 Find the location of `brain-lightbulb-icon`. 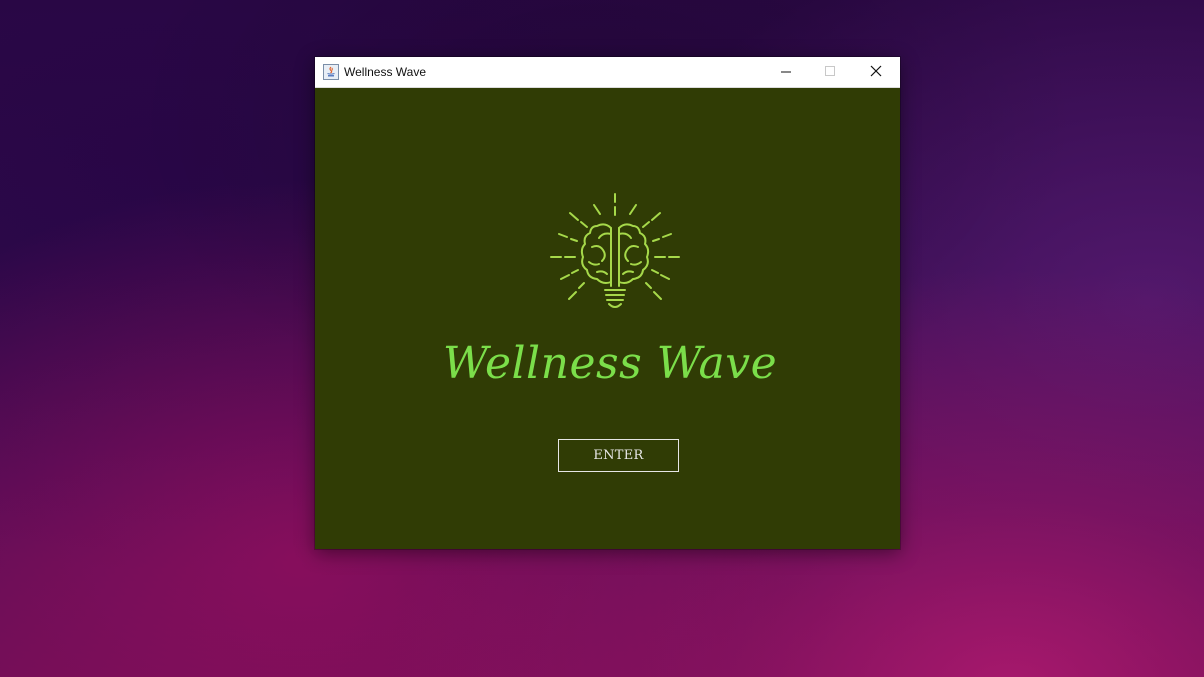

brain-lightbulb-icon is located at coordinates (615, 250).